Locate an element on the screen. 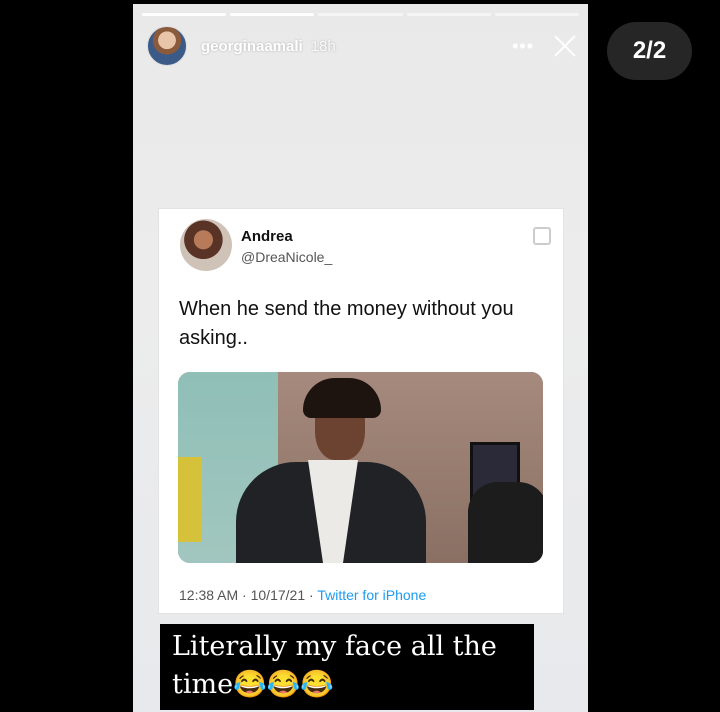 Image resolution: width=720 pixels, height=712 pixels. close-icon is located at coordinates (565, 46).